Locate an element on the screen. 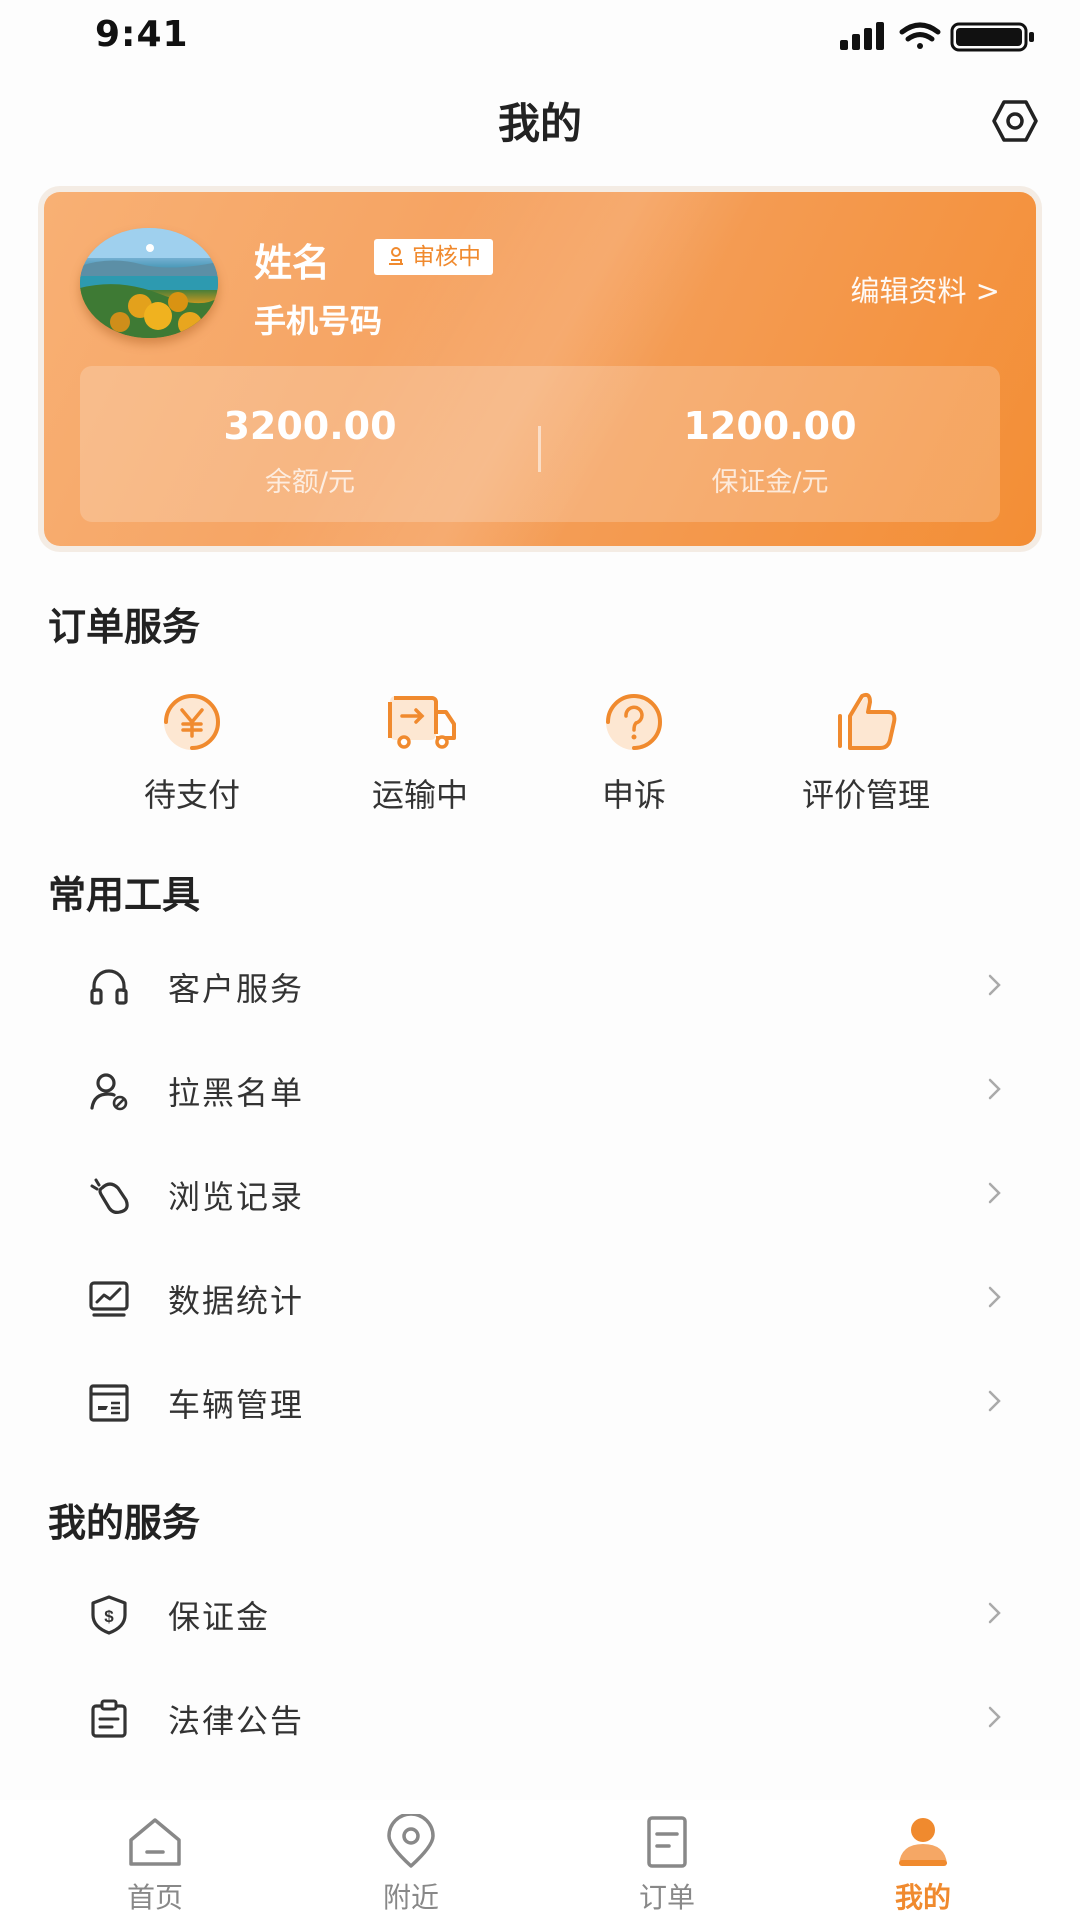  user-block-icon is located at coordinates (109, 1092).